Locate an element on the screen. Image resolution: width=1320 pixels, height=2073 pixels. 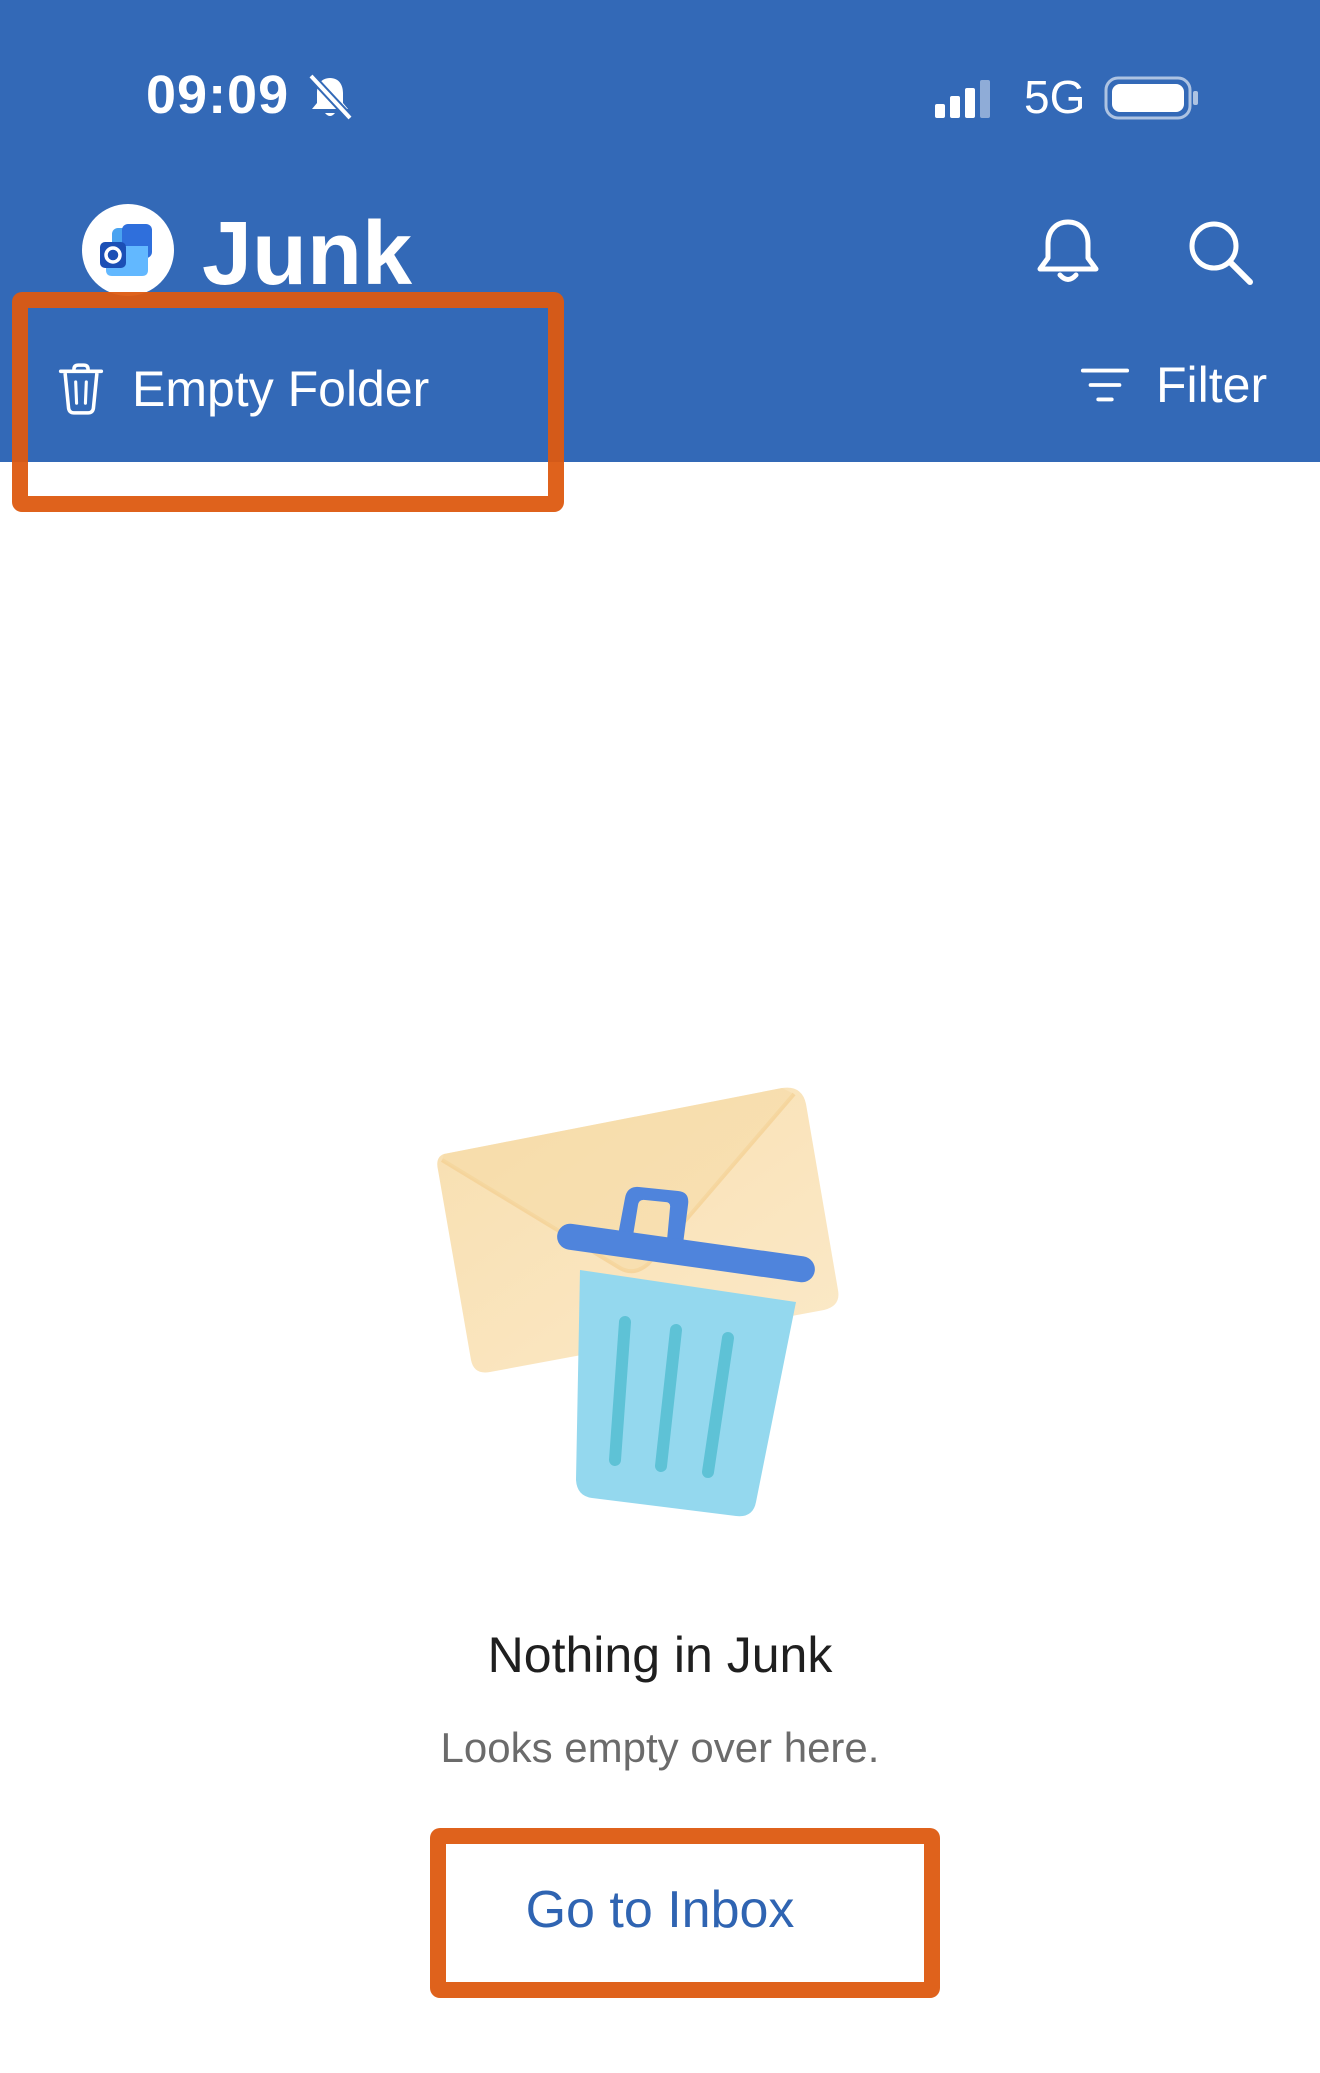
trash-icon is located at coordinates (81, 389).